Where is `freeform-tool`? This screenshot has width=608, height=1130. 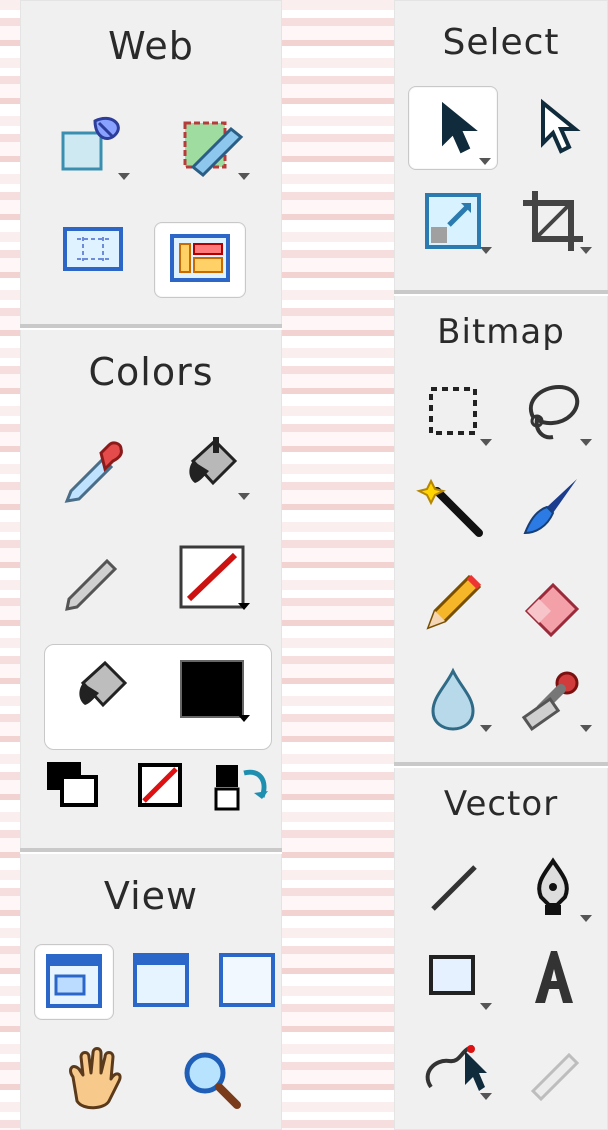 freeform-tool is located at coordinates (453, 1067).